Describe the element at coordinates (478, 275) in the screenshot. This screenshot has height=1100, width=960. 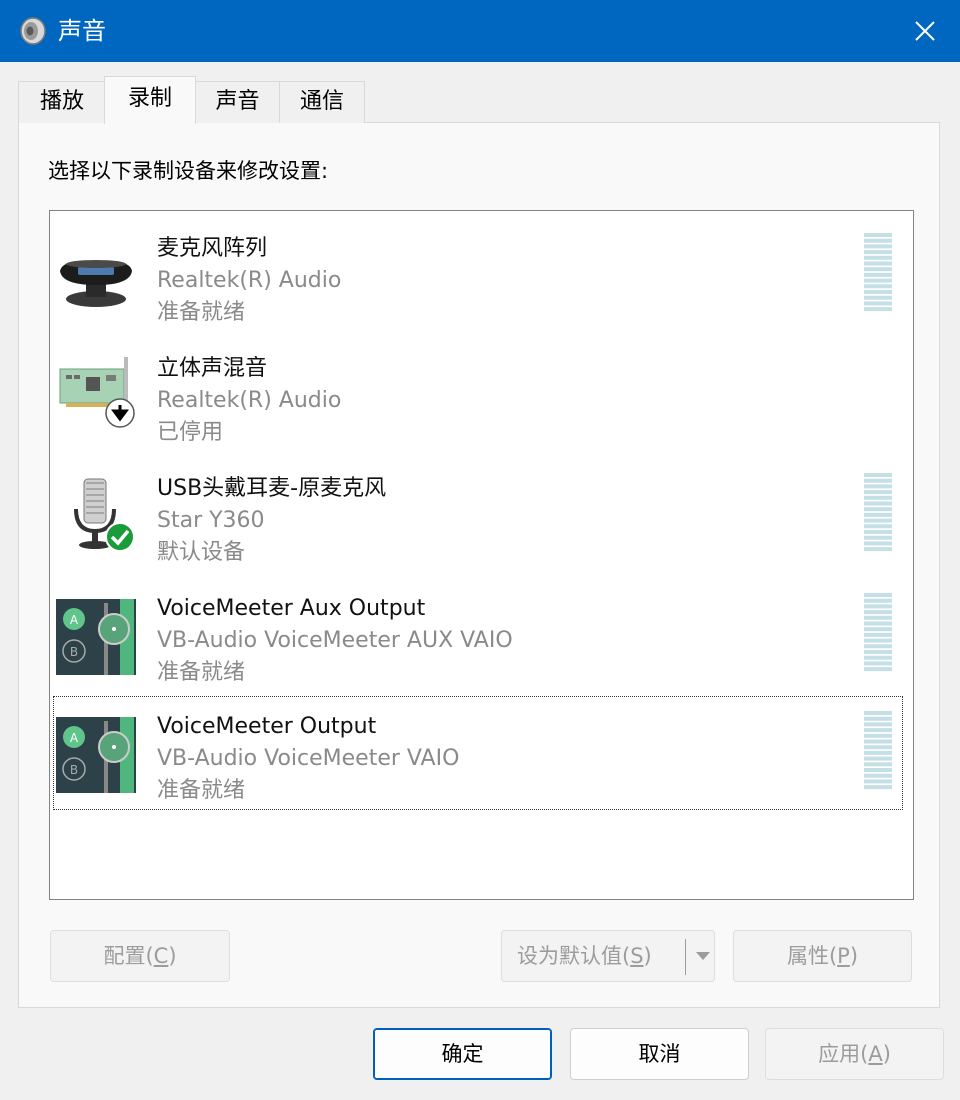
I see `list-item: 麦克风阵列 Realtek(R) Audio 准备就绪` at that location.